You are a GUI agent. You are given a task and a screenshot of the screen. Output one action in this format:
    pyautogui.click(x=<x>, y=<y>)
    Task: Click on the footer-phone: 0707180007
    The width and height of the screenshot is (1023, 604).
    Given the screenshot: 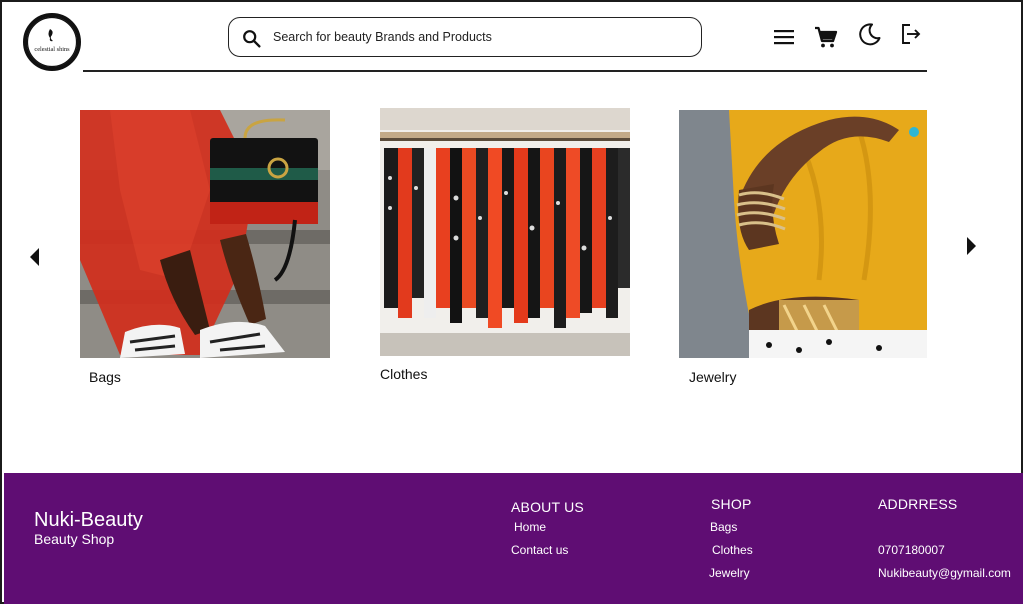 What is the action you would take?
    pyautogui.click(x=911, y=550)
    